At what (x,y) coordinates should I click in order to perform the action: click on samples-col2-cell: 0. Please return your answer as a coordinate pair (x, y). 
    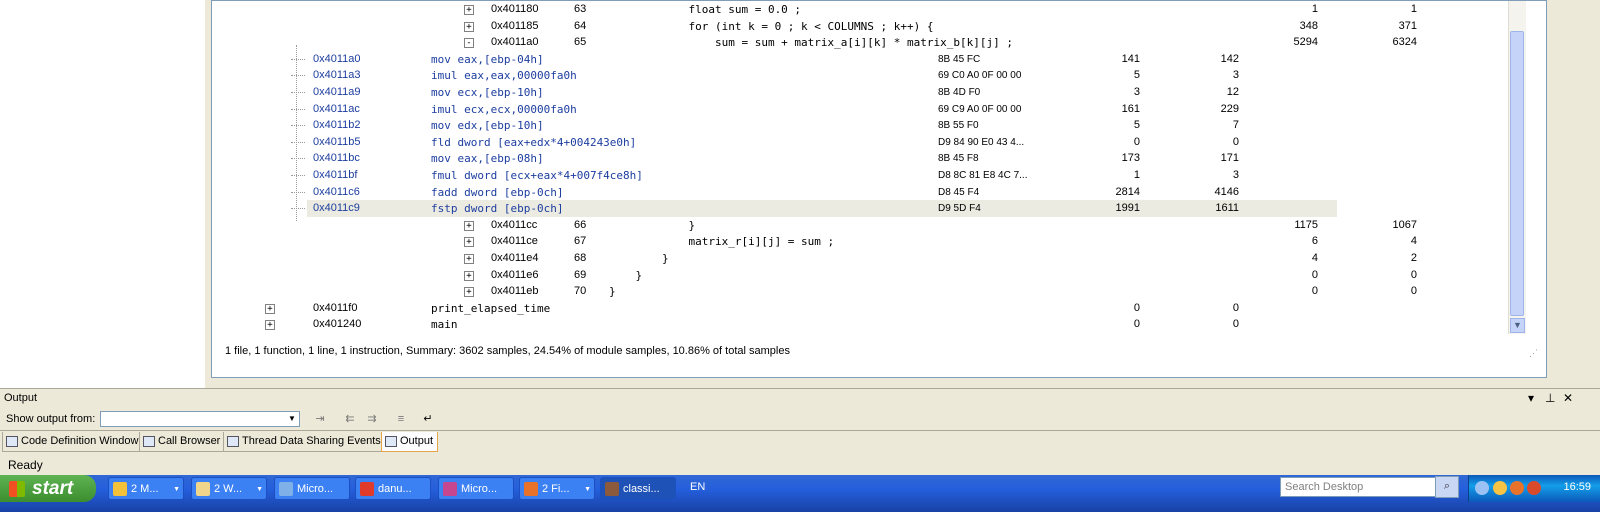
    Looking at the image, I should click on (1235, 324).